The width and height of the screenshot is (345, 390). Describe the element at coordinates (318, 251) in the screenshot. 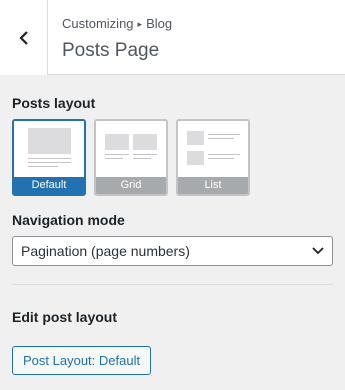

I see `chevron-down-icon` at that location.